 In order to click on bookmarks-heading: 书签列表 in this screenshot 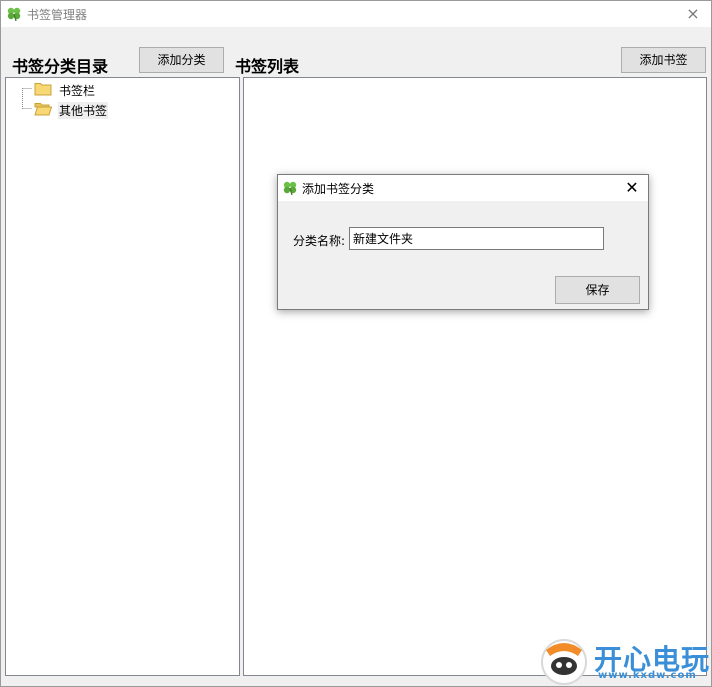, I will do `click(267, 66)`.